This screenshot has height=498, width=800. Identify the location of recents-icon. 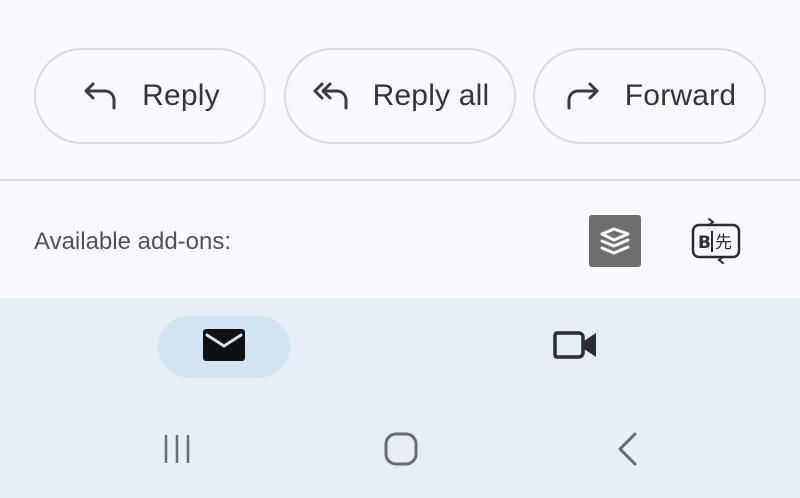
(177, 451).